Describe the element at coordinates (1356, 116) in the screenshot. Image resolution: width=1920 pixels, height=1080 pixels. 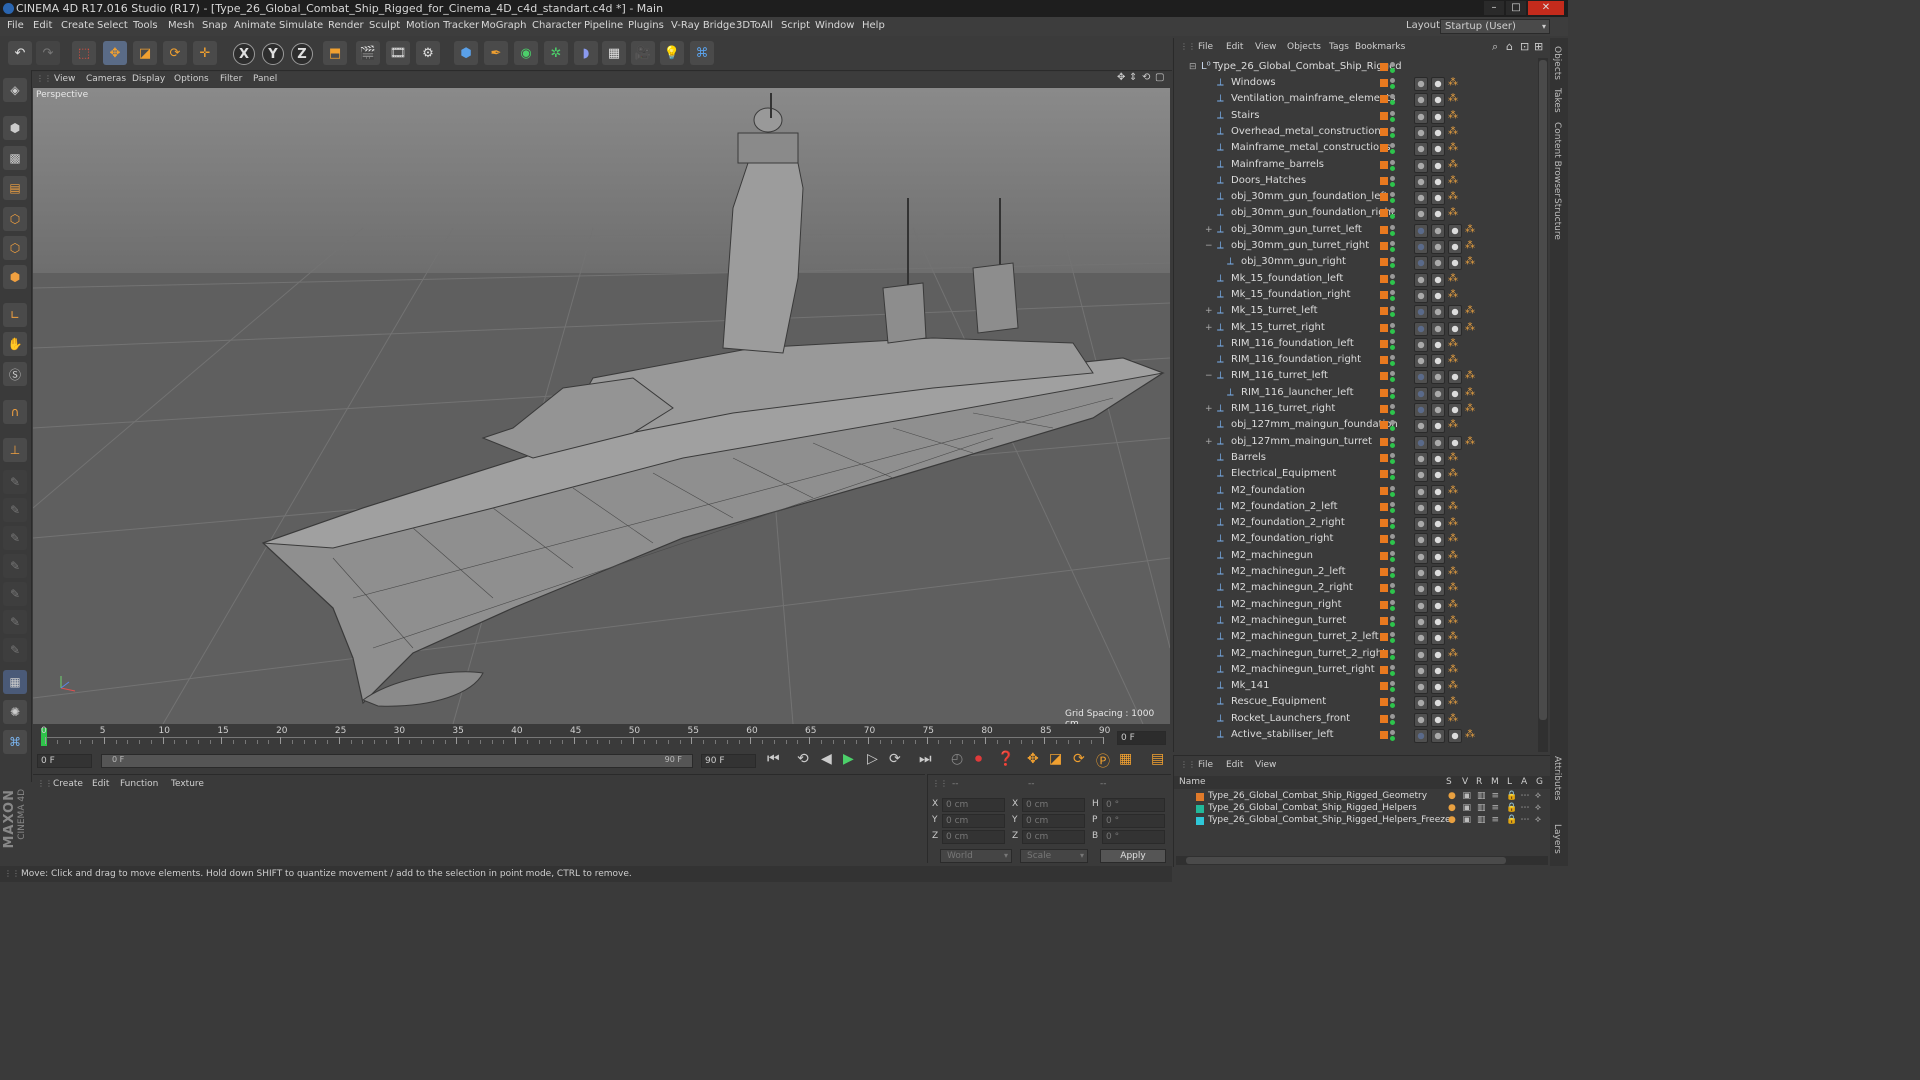
I see `object-row: ⟂ Stairs ⁂` at that location.